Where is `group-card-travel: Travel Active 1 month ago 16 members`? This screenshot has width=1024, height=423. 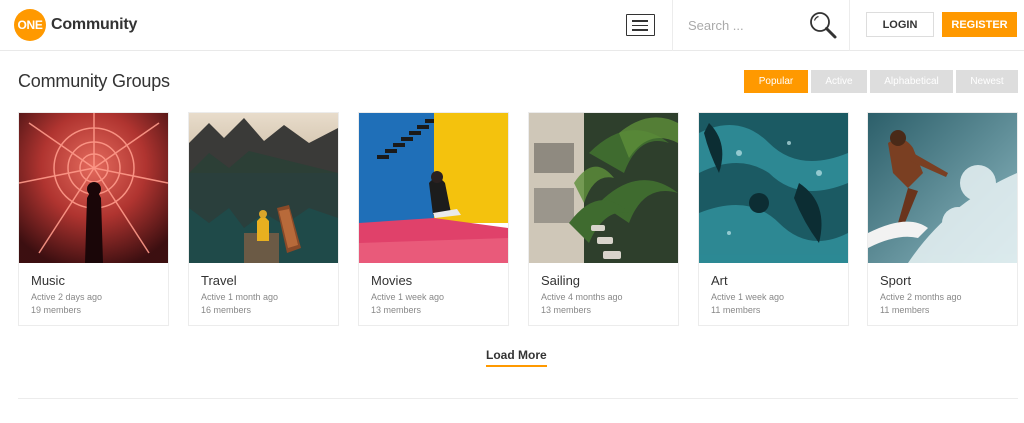 group-card-travel: Travel Active 1 month ago 16 members is located at coordinates (263, 219).